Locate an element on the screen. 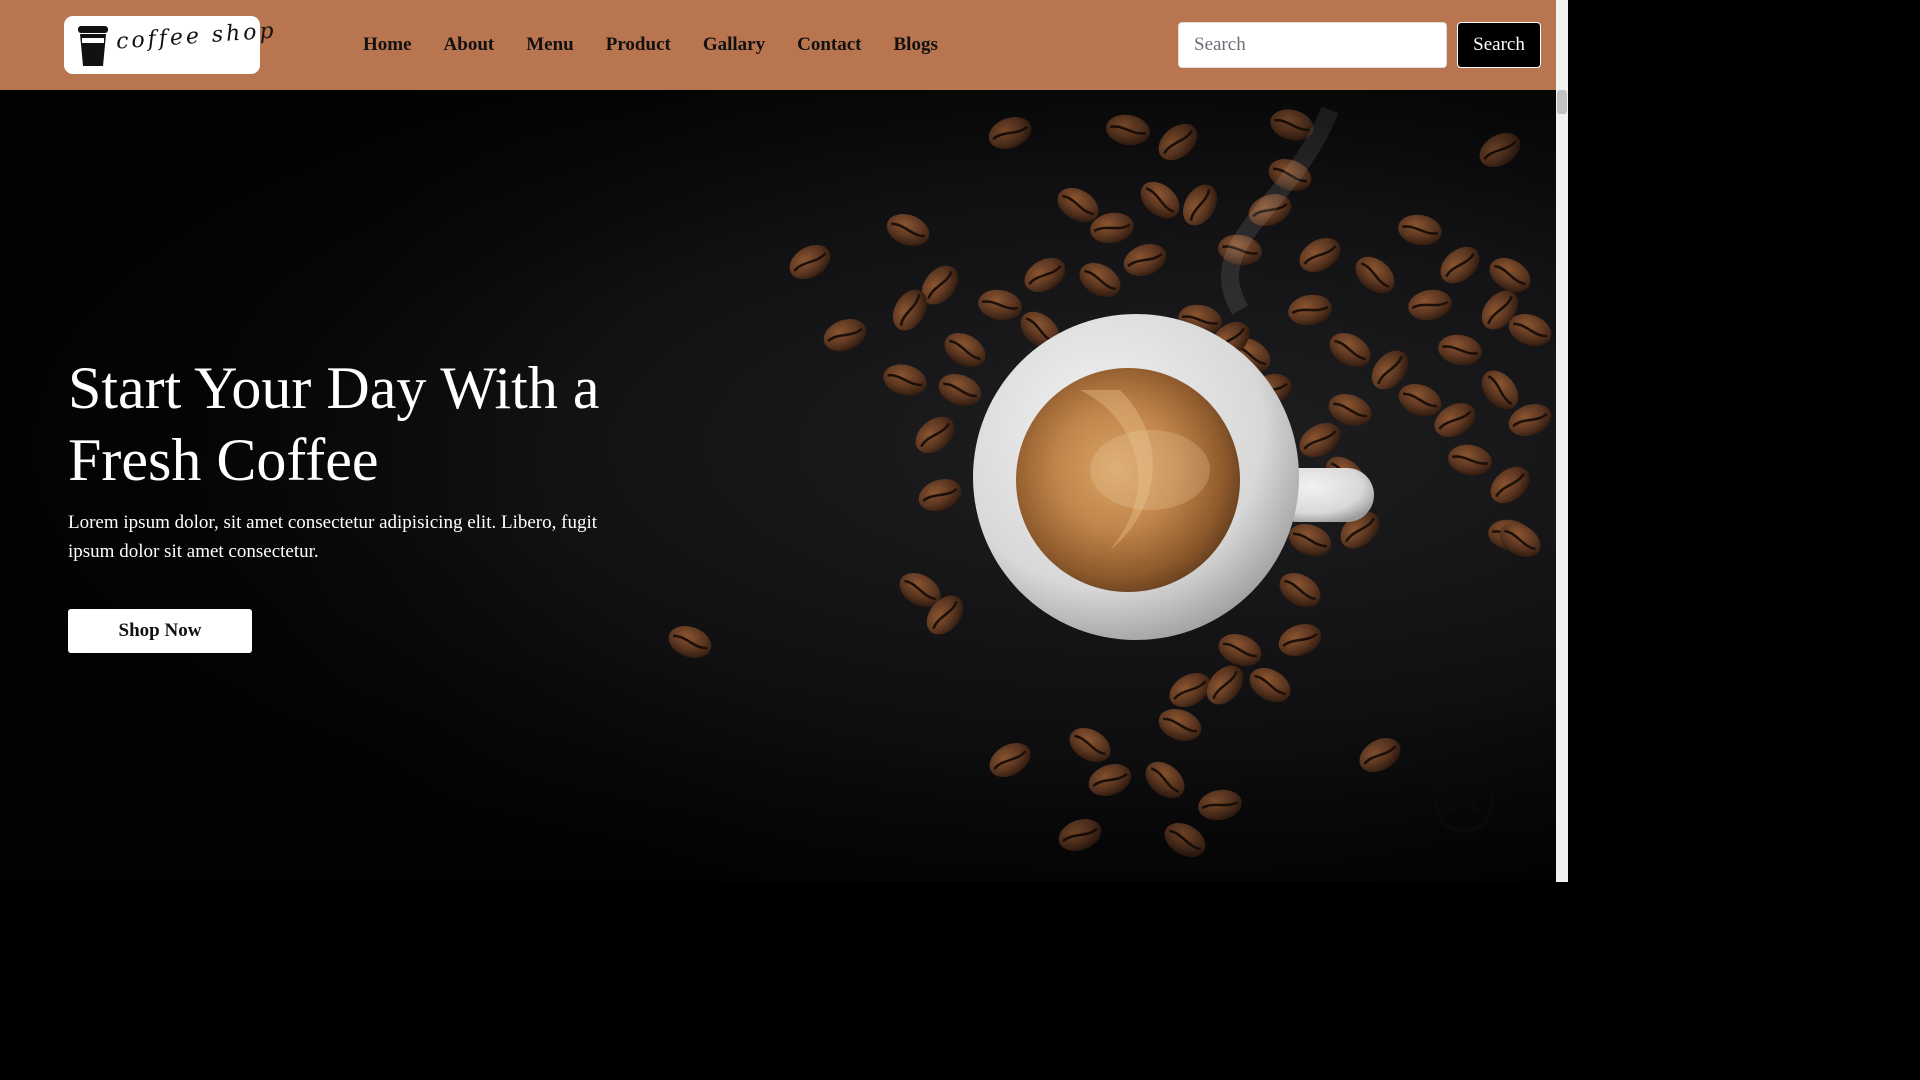  logo-text: coffee shop is located at coordinates (196, 36).